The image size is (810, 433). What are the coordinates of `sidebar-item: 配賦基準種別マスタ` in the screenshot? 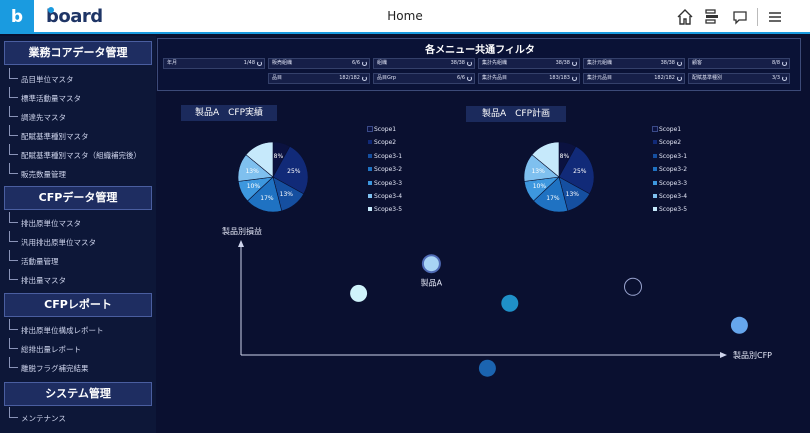 It's located at (49, 133).